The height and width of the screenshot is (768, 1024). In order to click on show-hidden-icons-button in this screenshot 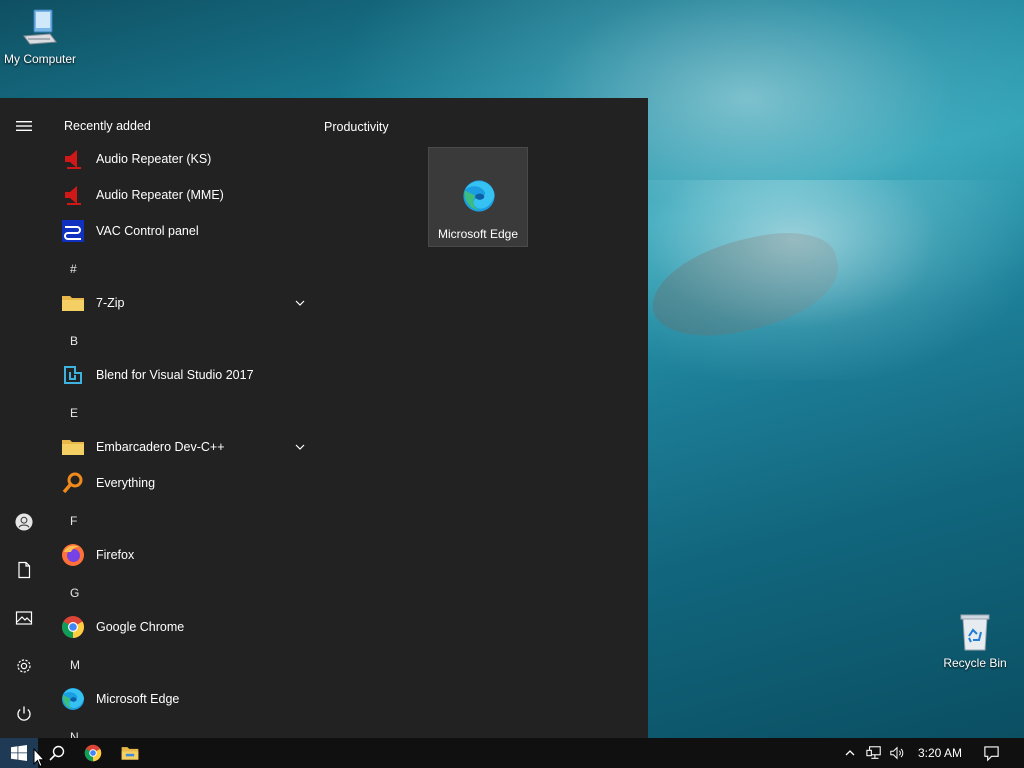, I will do `click(850, 753)`.